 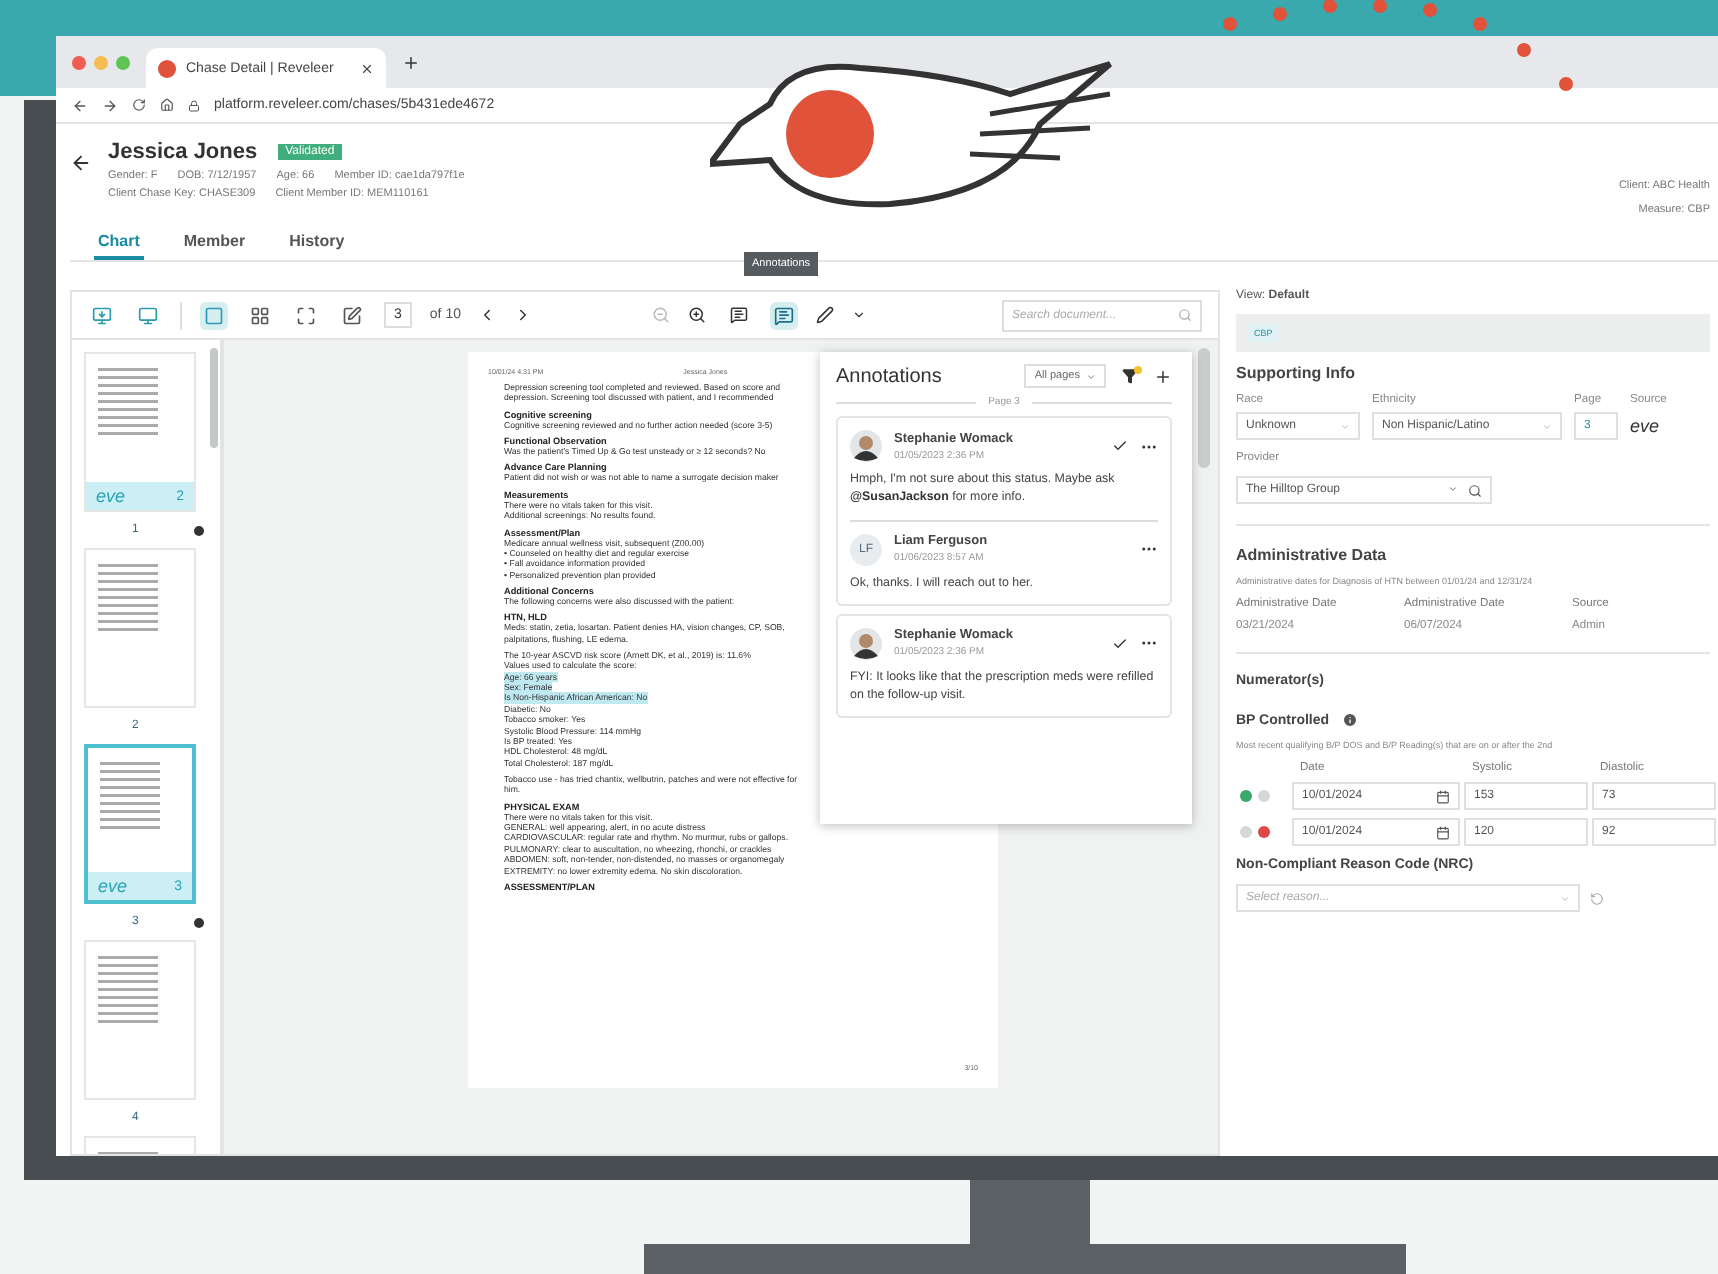 What do you see at coordinates (825, 315) in the screenshot?
I see `pen-icon` at bounding box center [825, 315].